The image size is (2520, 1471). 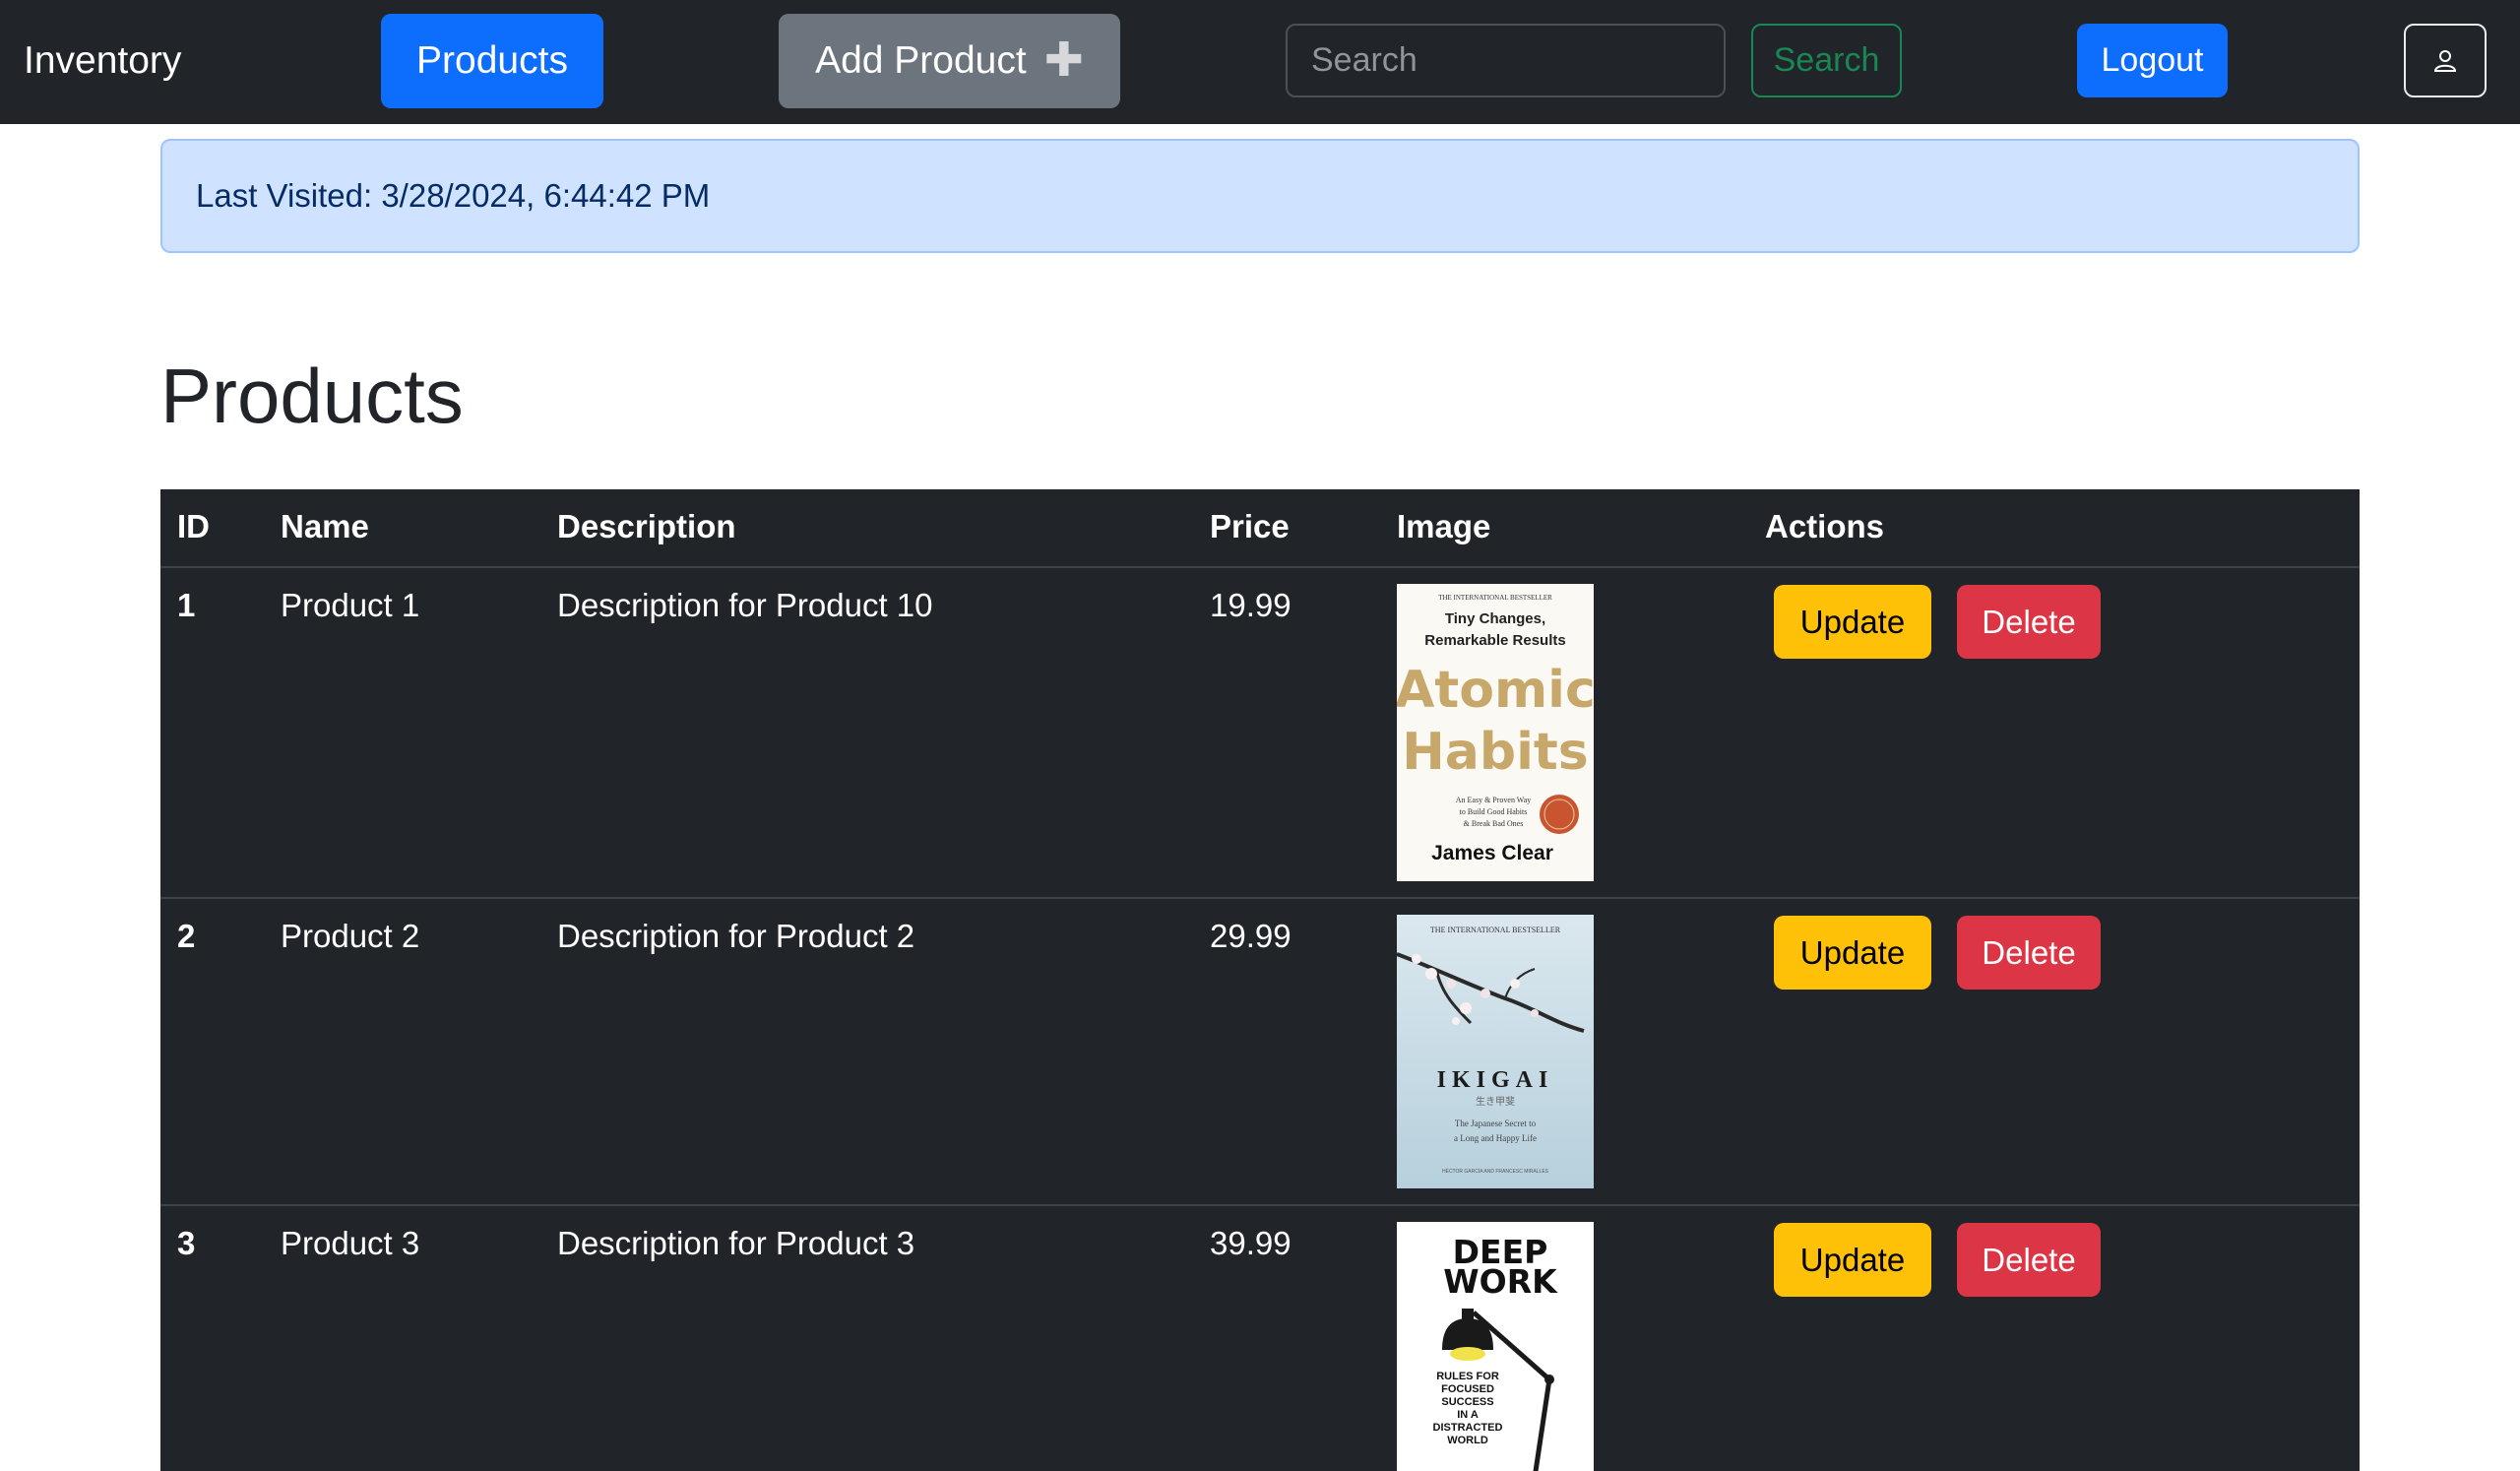 What do you see at coordinates (2152, 60) in the screenshot?
I see `logout-button: Logout` at bounding box center [2152, 60].